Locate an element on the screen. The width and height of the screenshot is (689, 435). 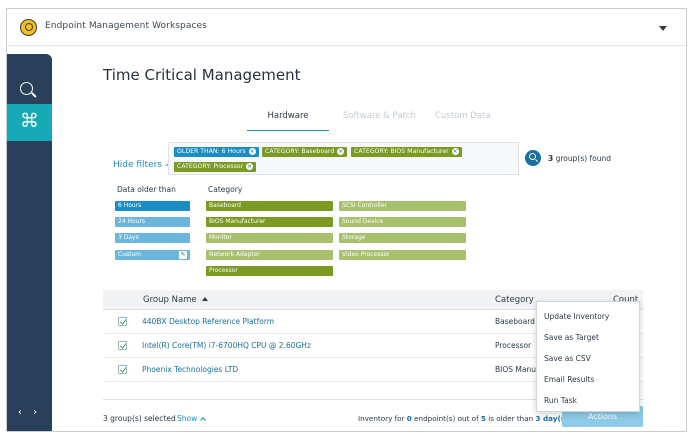
group-name-link: Phoenix Technologies LTD is located at coordinates (190, 369).